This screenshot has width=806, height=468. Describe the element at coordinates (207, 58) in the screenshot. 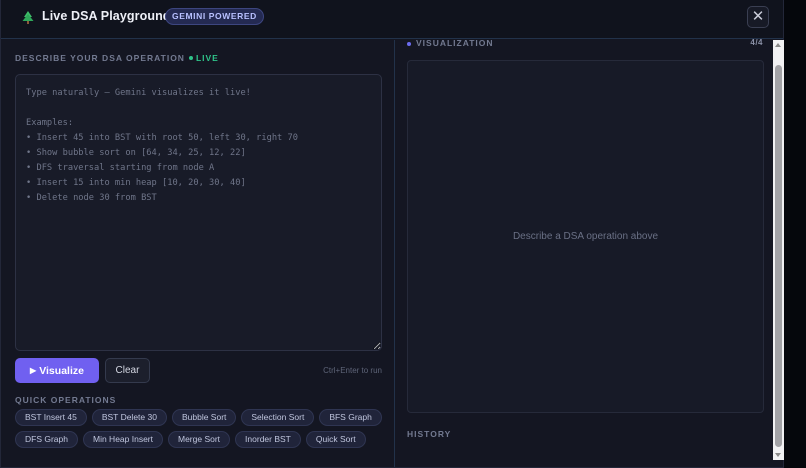

I see `live-label: LIVE` at that location.